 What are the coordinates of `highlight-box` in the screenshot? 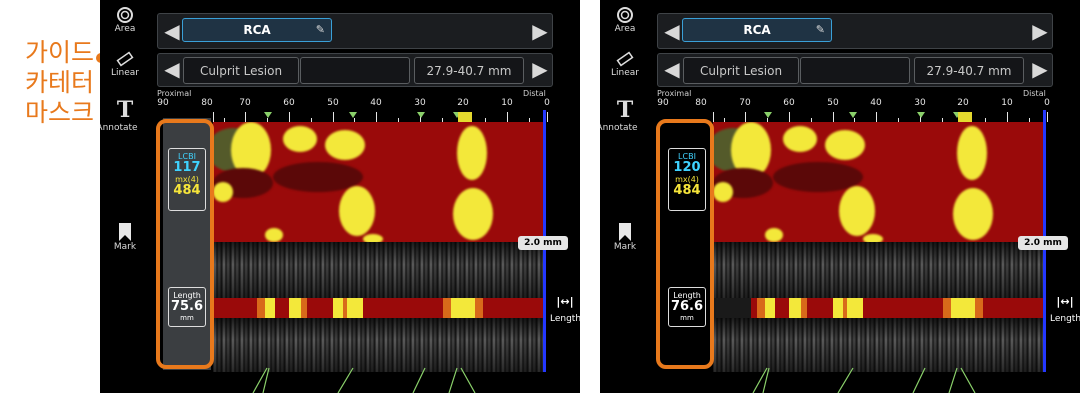 It's located at (685, 244).